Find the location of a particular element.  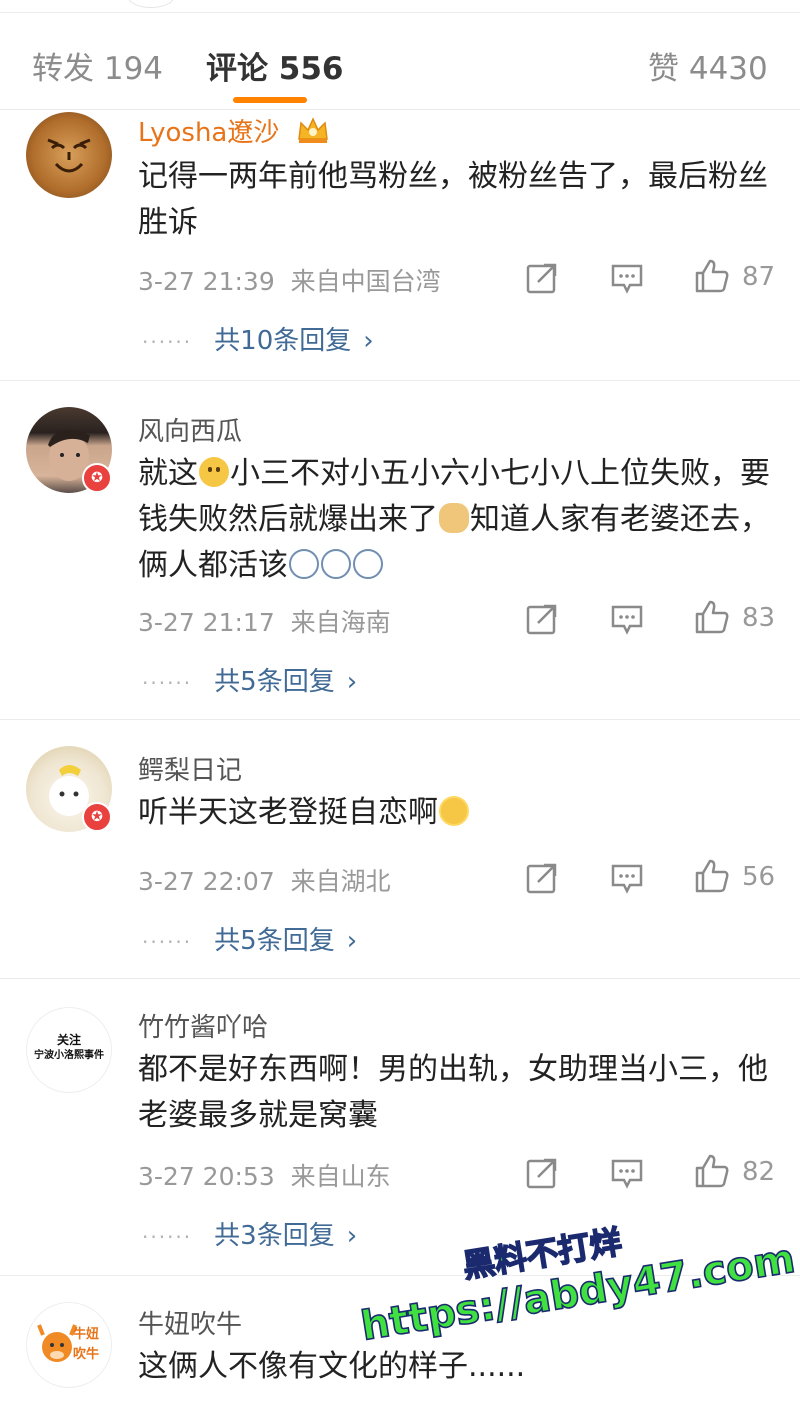

view-replies-link: ······ 共10条回复 › is located at coordinates (258, 338).